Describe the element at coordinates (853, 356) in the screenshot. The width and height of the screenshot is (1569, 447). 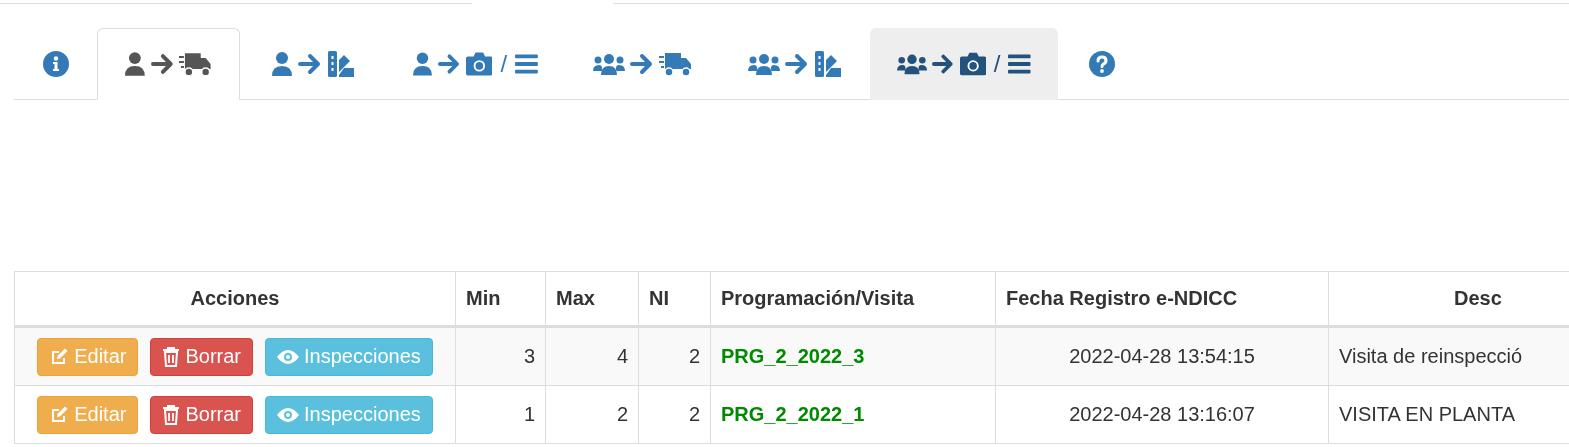
I see `program-link: PRG_2_2022_3` at that location.